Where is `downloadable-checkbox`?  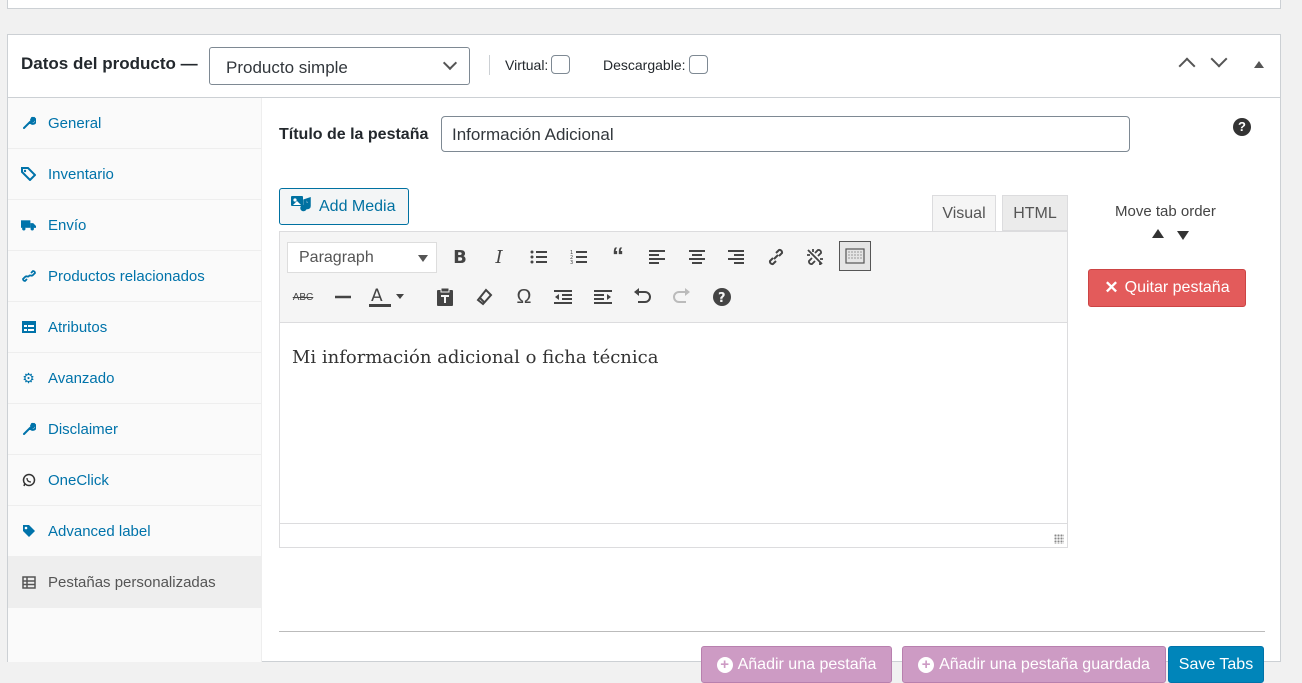
downloadable-checkbox is located at coordinates (698, 64).